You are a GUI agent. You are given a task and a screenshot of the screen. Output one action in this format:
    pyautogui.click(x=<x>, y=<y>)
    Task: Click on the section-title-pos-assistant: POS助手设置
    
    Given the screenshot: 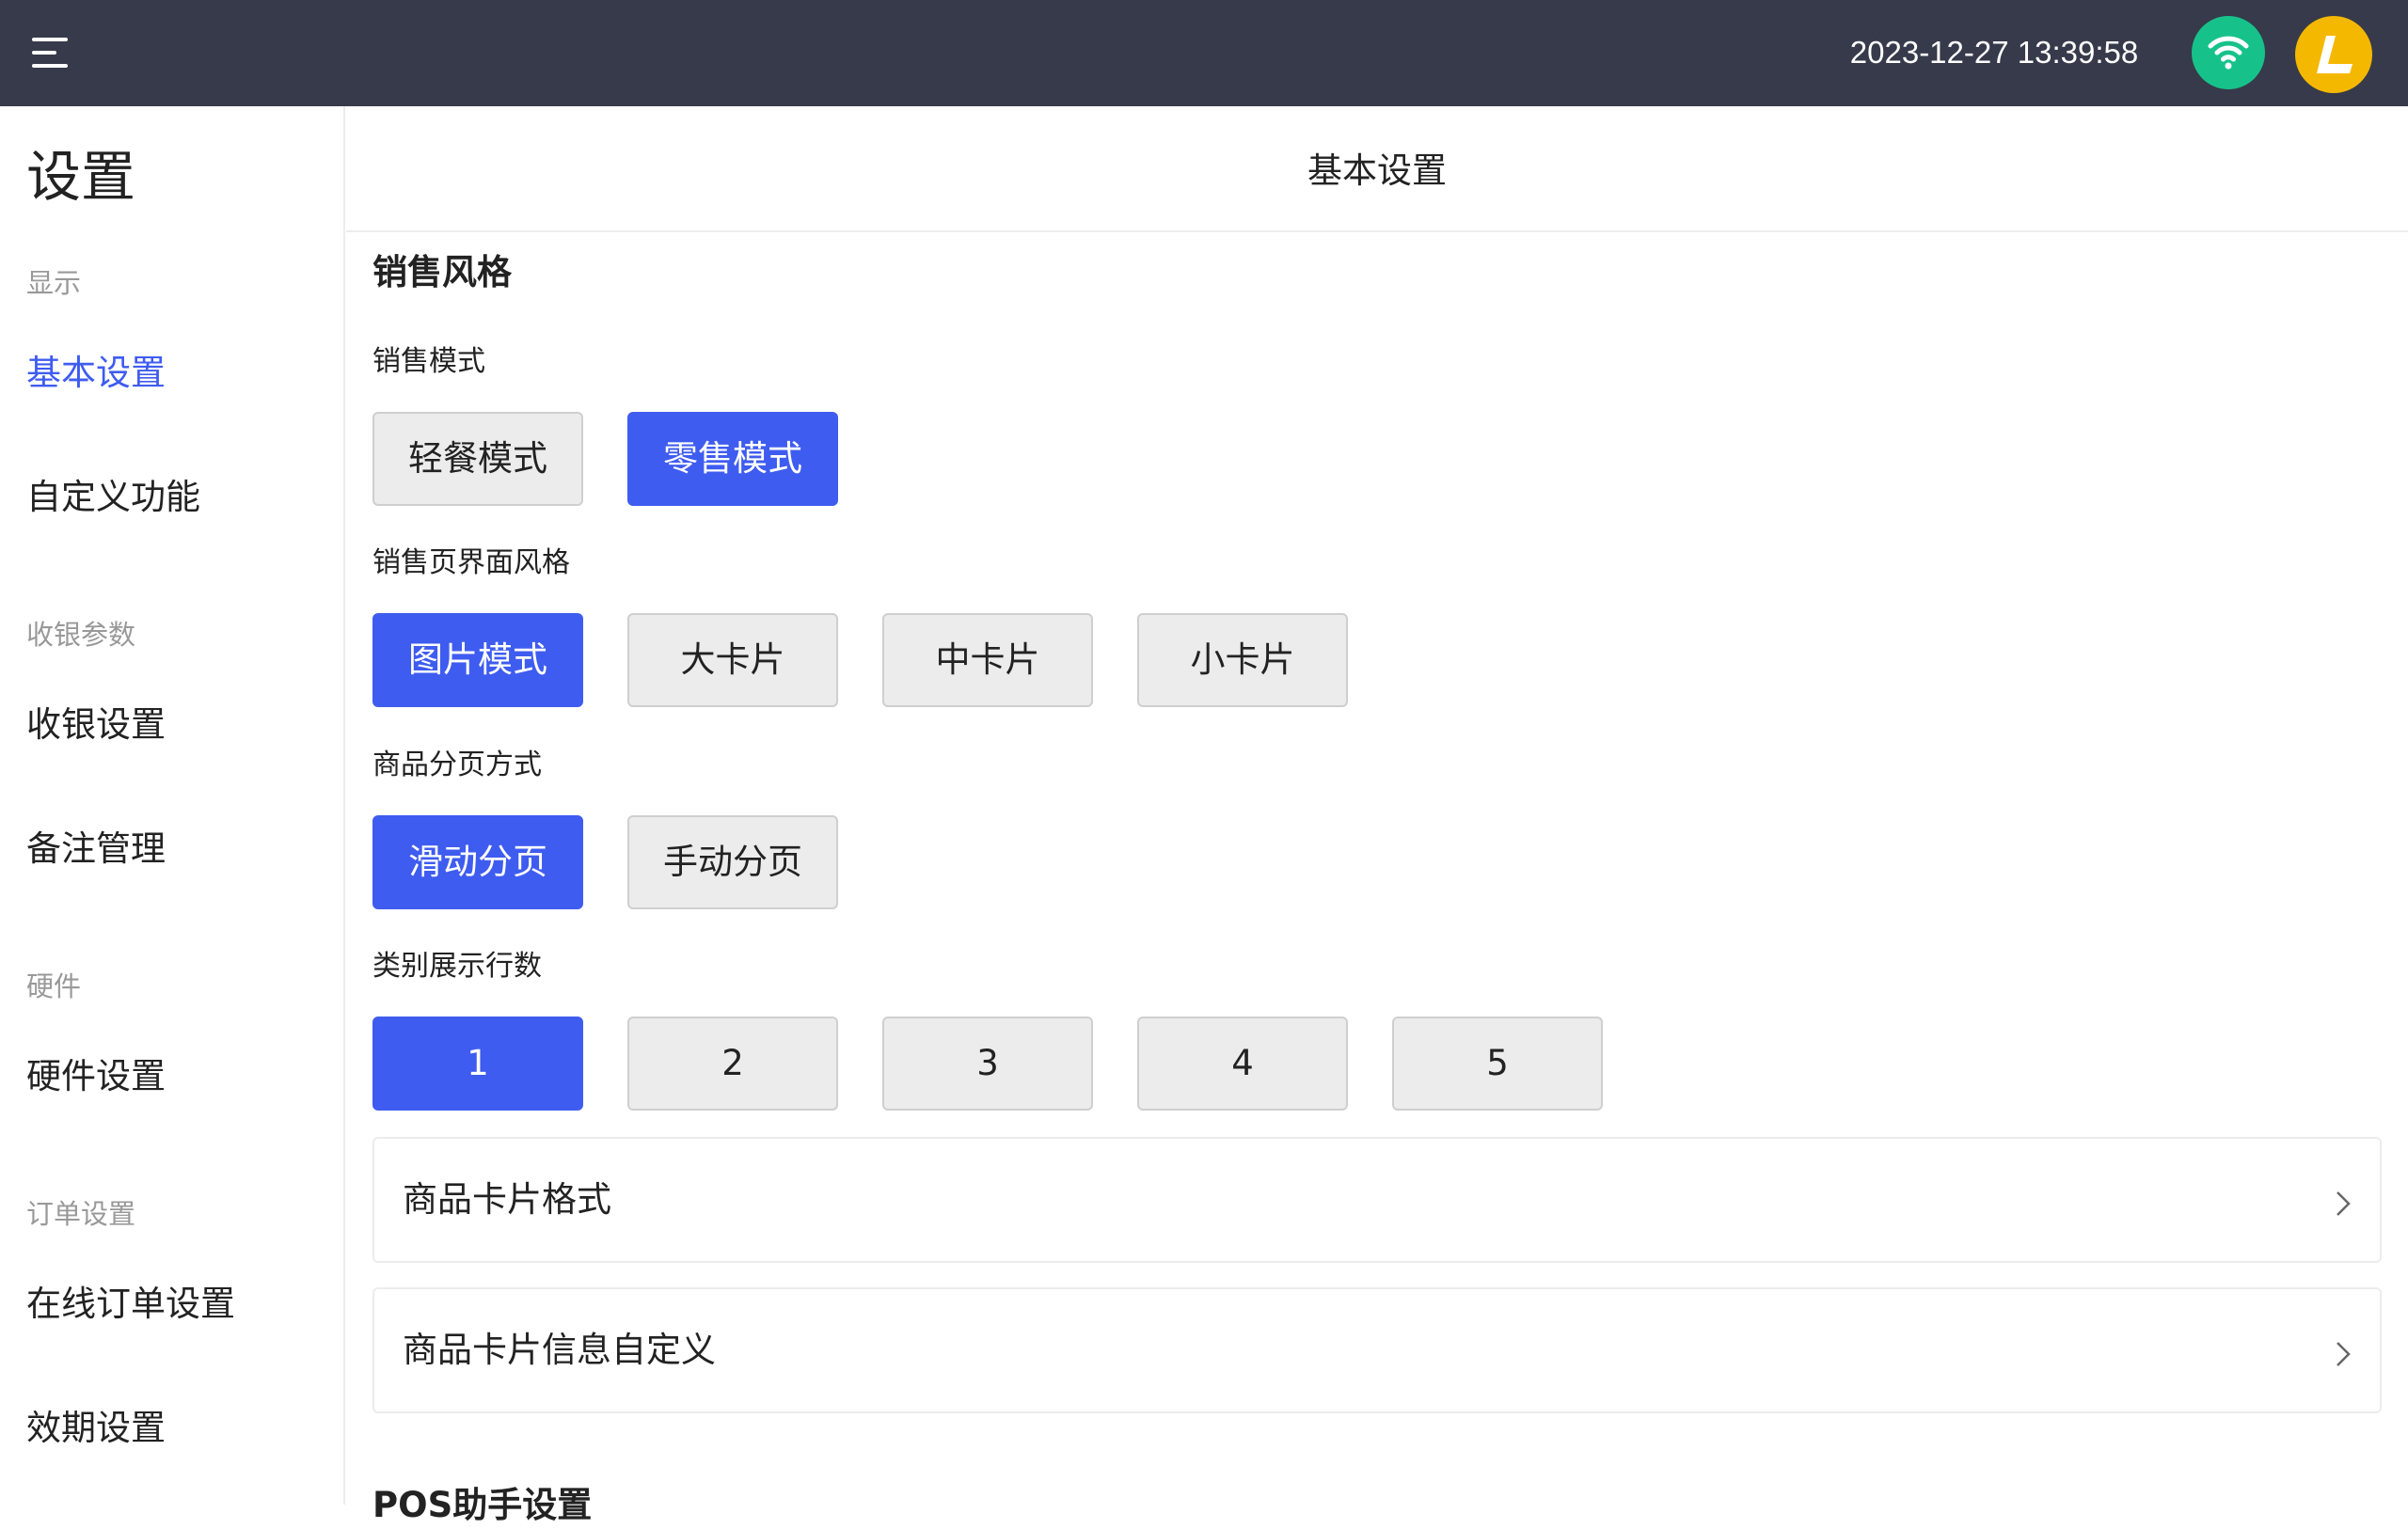 What is the action you would take?
    pyautogui.click(x=483, y=1505)
    